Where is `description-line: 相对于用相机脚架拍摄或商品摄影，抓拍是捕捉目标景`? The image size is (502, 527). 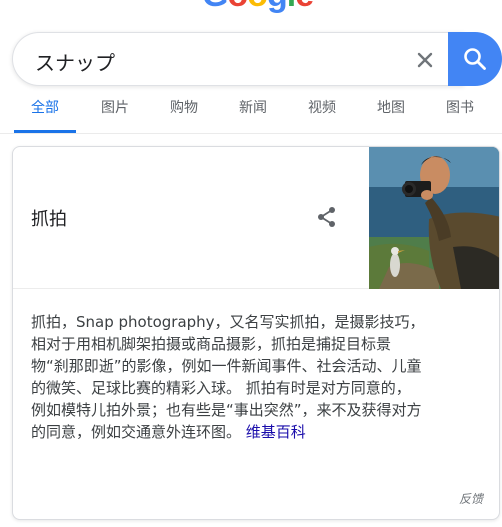
description-line: 相对于用相机脚架拍摄或商品摄影，抓拍是捕捉目标景 is located at coordinates (211, 344).